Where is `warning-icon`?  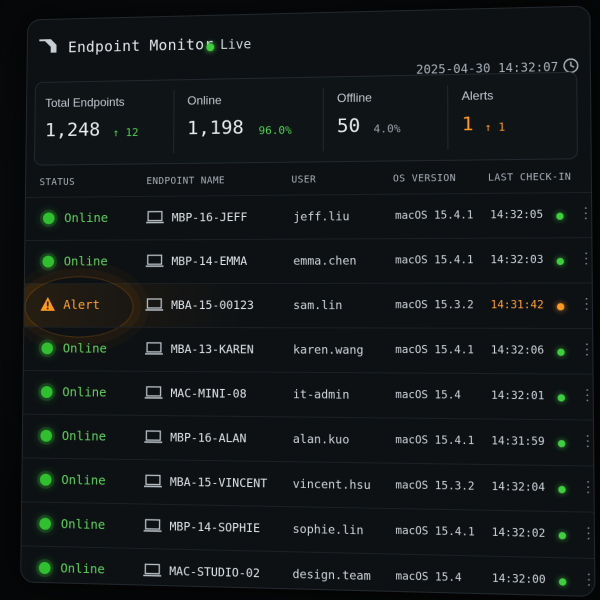
warning-icon is located at coordinates (48, 304).